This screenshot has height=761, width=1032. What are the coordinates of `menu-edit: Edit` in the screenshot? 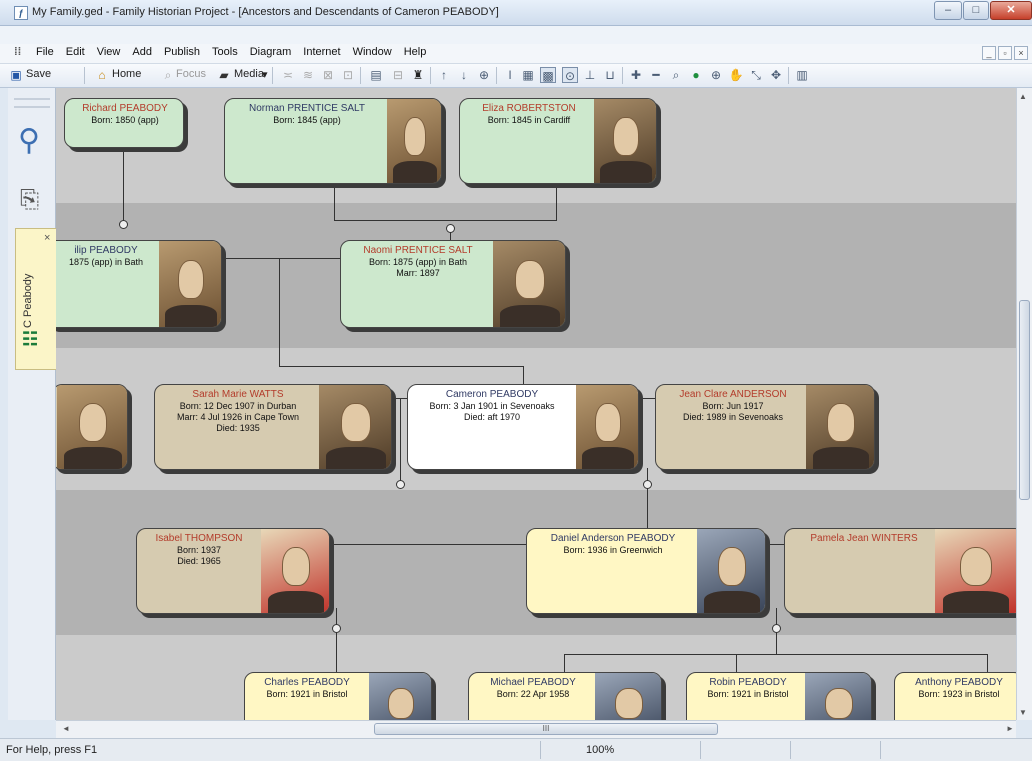 It's located at (75, 52).